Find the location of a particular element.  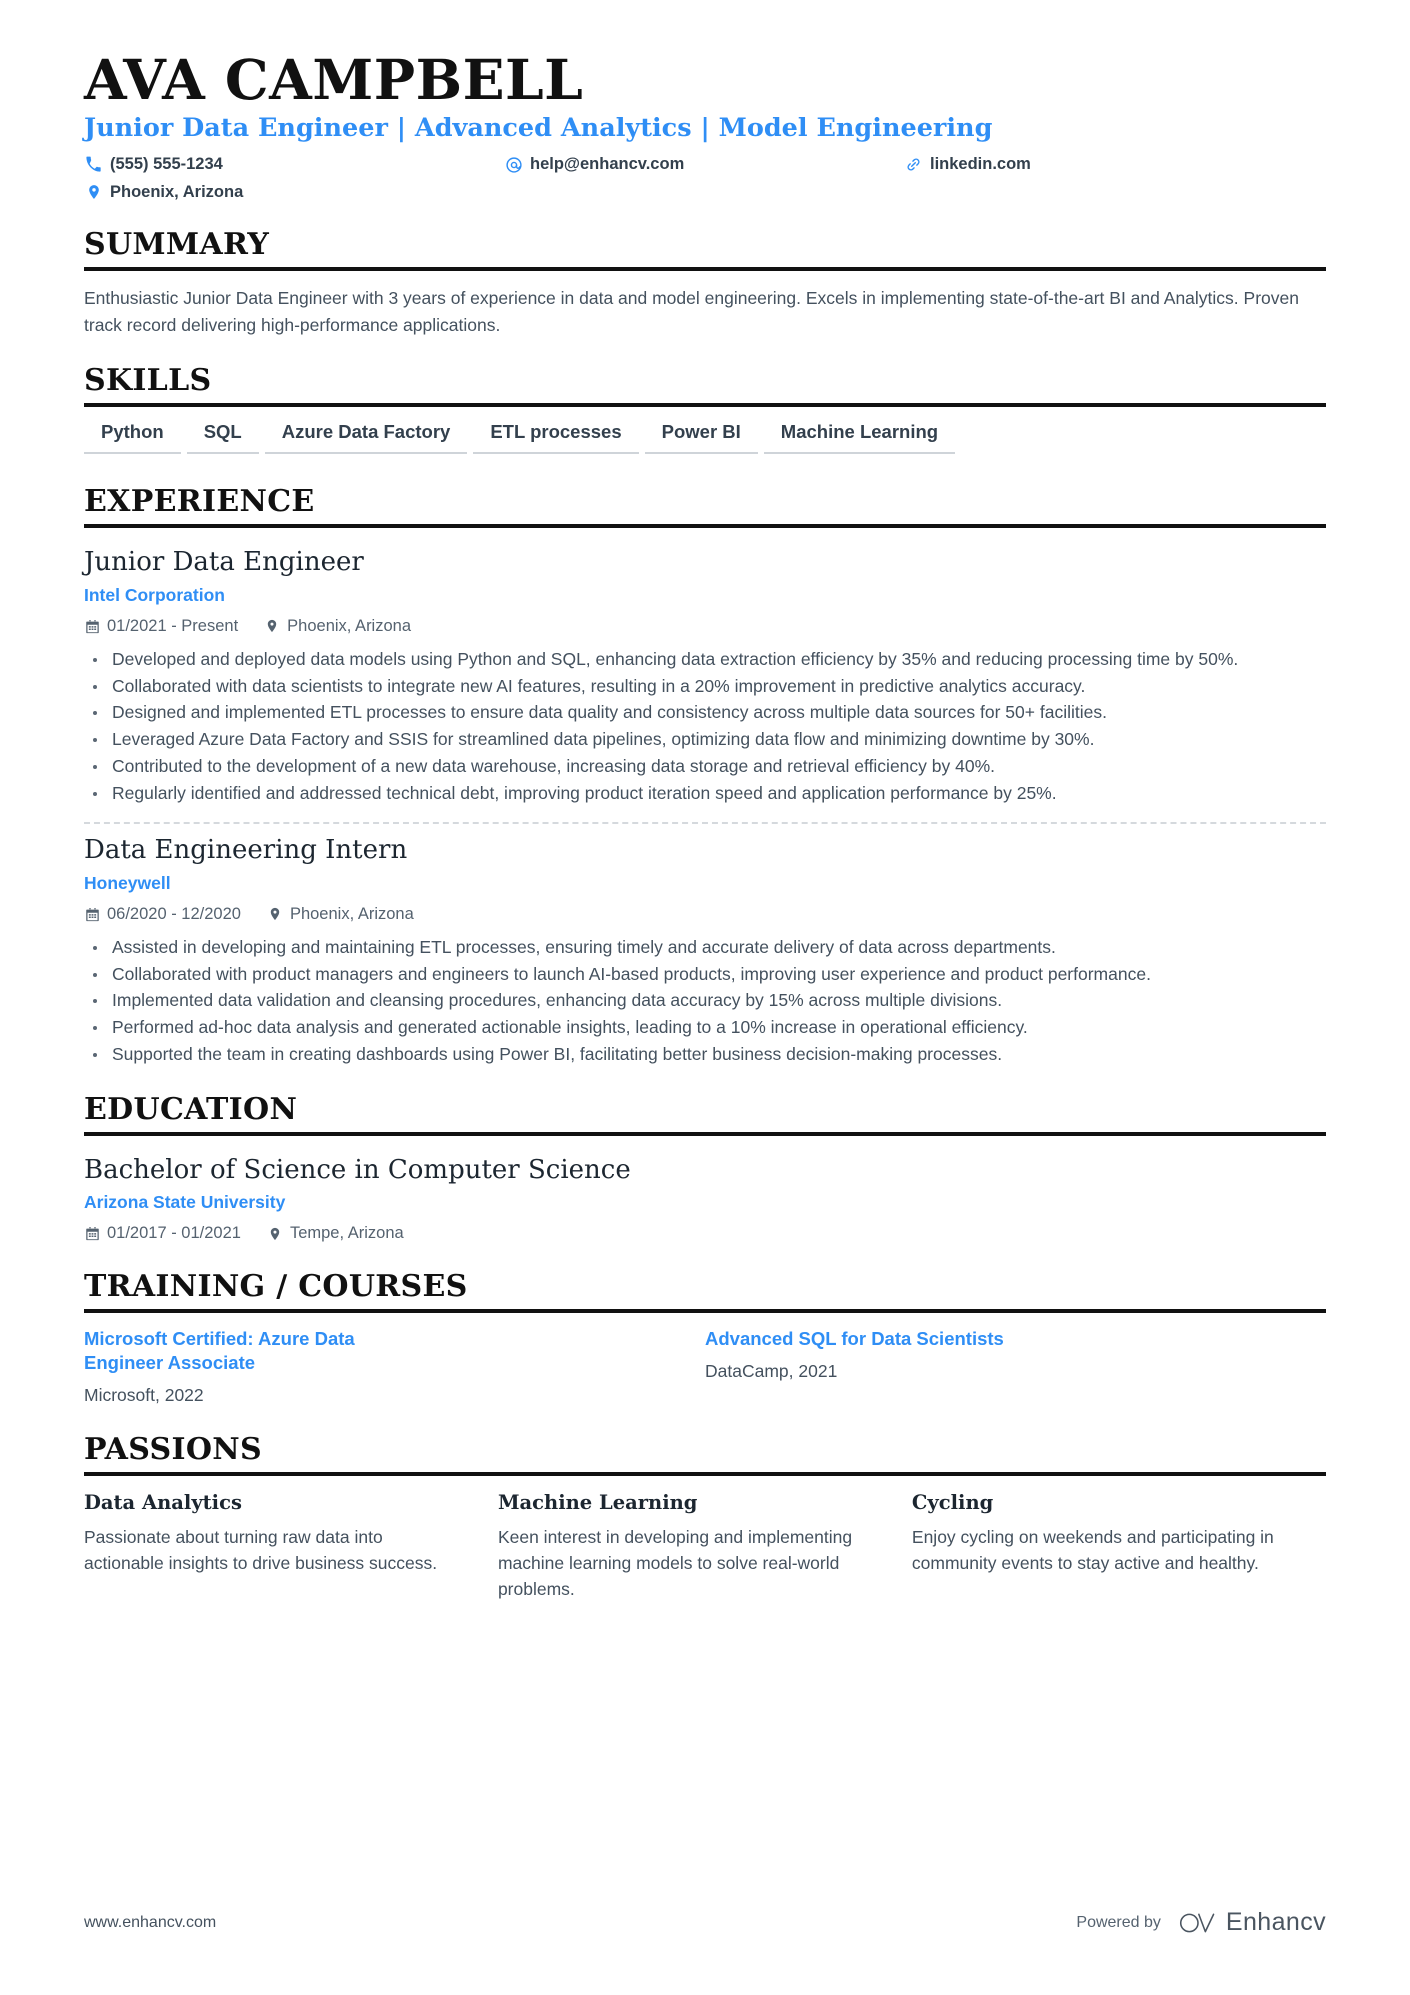

job-meta: 06/2020 - 12/2020 Phoenix, Arizona is located at coordinates (705, 914).